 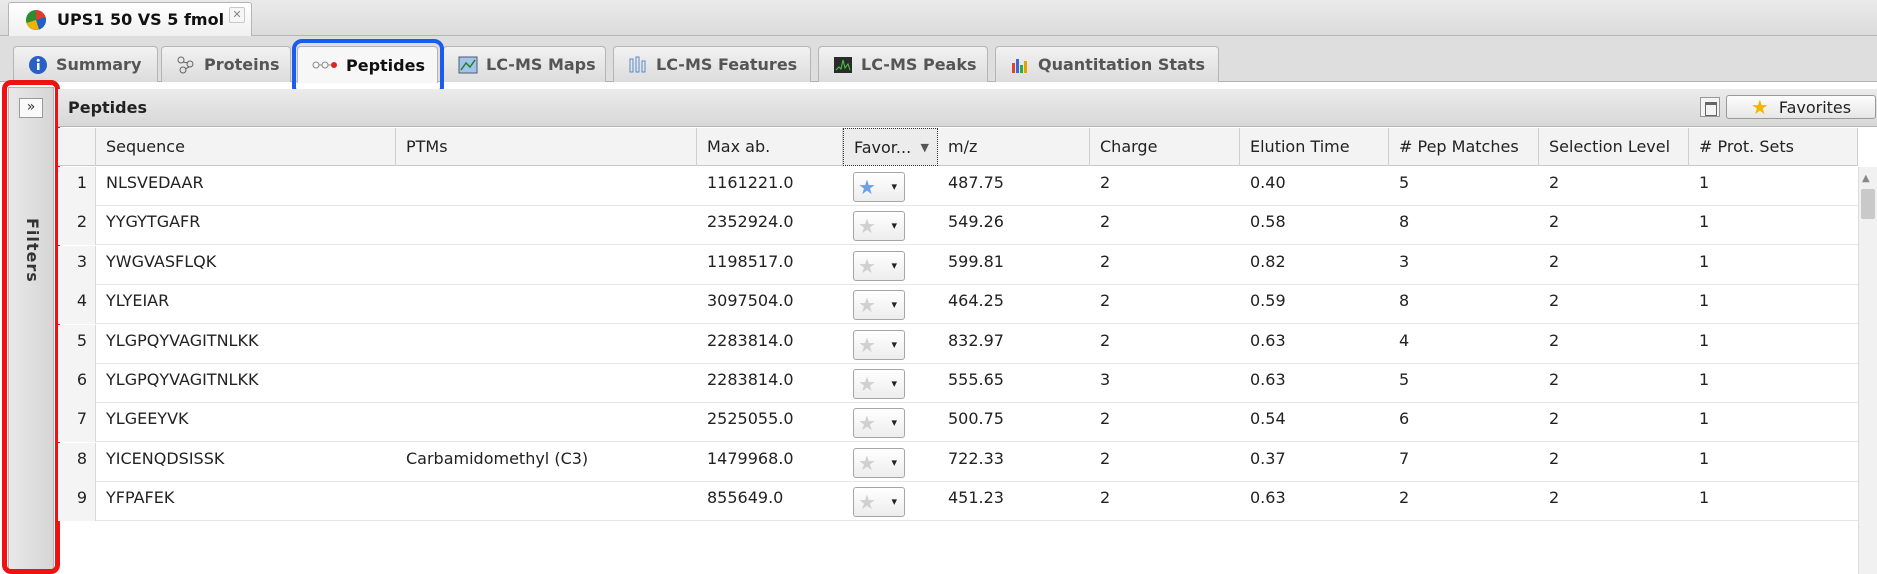 What do you see at coordinates (367, 64) in the screenshot?
I see `tab-peptides: Peptides` at bounding box center [367, 64].